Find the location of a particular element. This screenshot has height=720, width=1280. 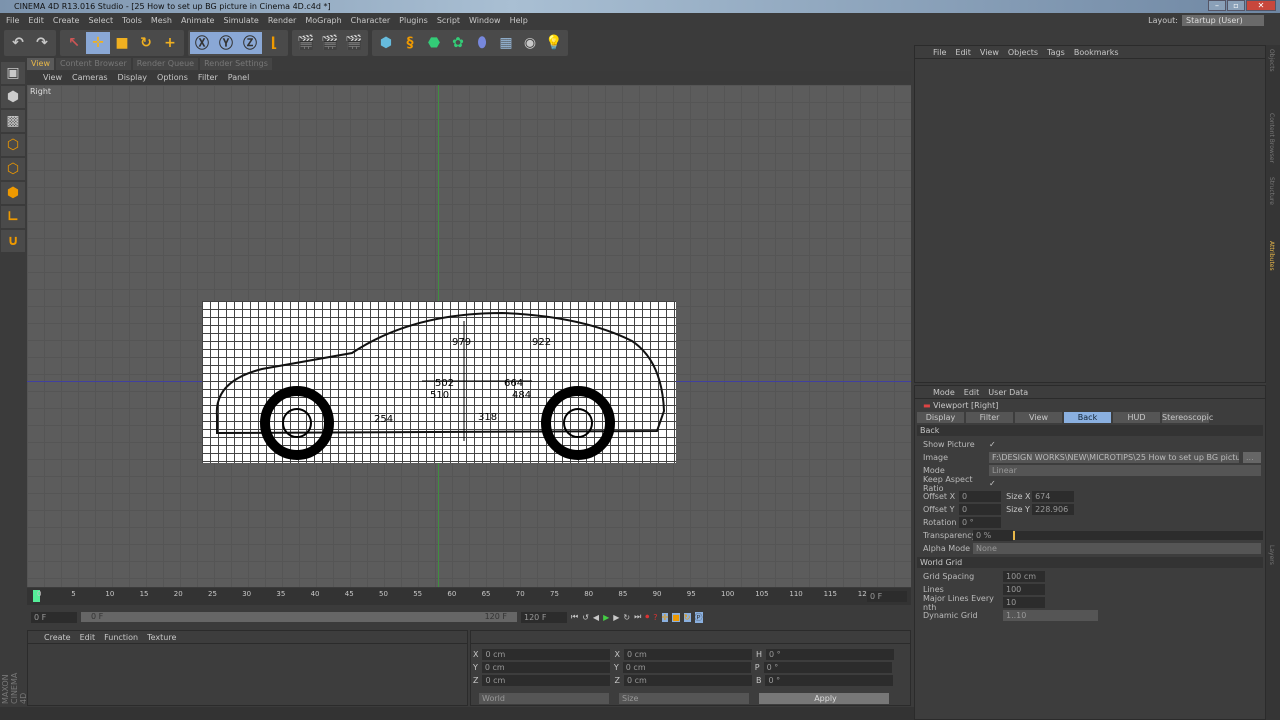

make-editable-icon: ▣ is located at coordinates (13, 73).